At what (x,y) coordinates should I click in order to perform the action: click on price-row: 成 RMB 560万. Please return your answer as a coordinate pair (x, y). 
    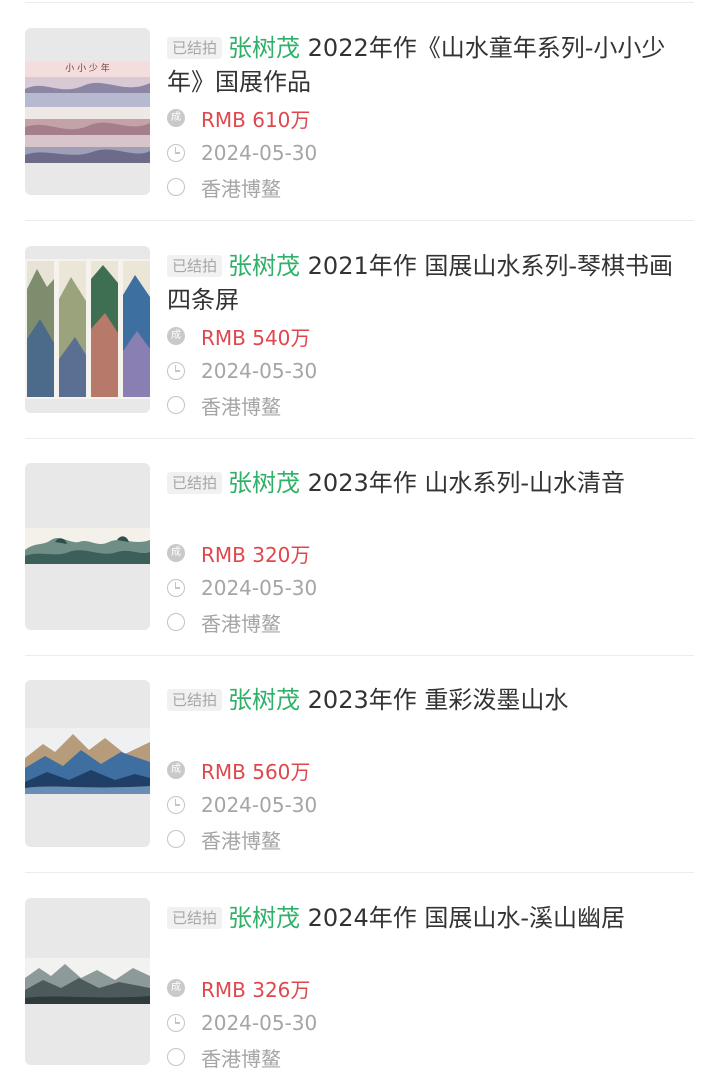
    Looking at the image, I should click on (238, 770).